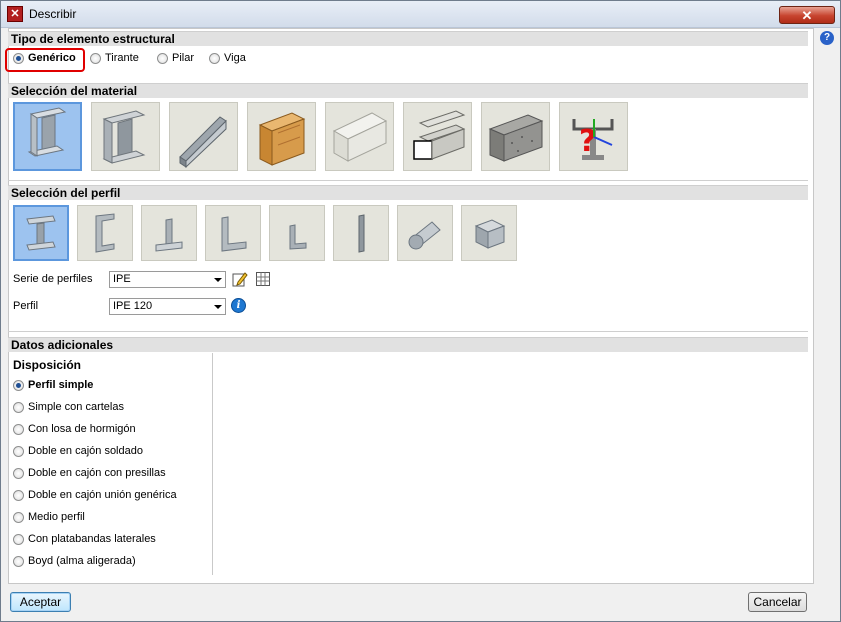 This screenshot has height=622, width=841. I want to click on profile-tile-tee, so click(169, 233).